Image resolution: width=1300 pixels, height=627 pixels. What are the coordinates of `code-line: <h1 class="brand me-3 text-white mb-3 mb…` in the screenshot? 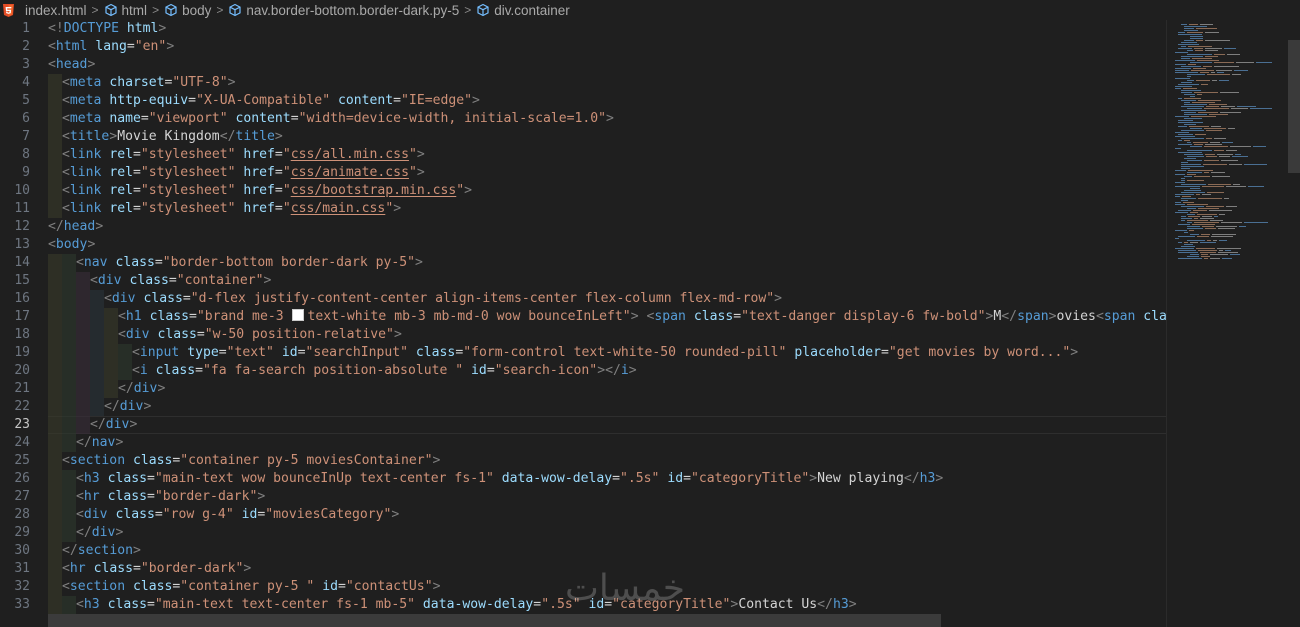 It's located at (642, 317).